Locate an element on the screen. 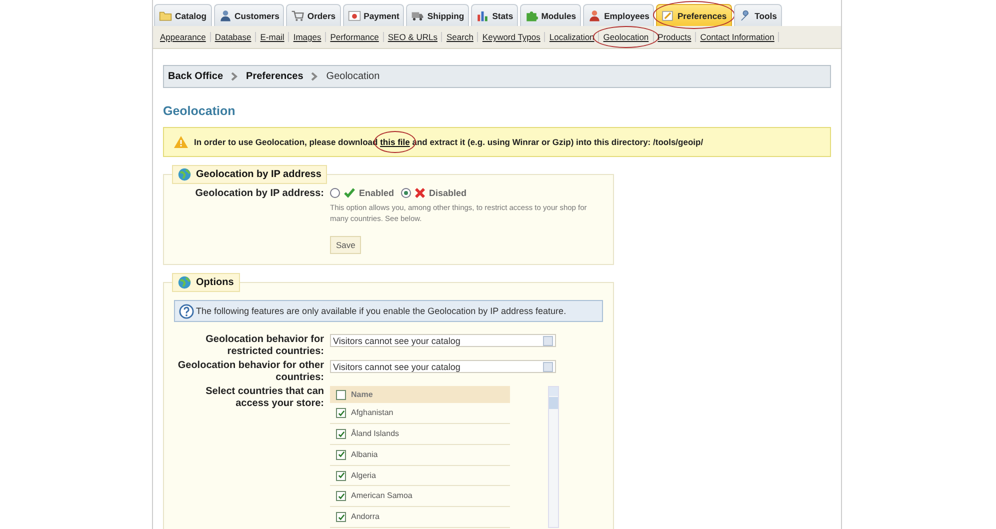 This screenshot has height=529, width=996. subnav-link: Appearance is located at coordinates (183, 37).